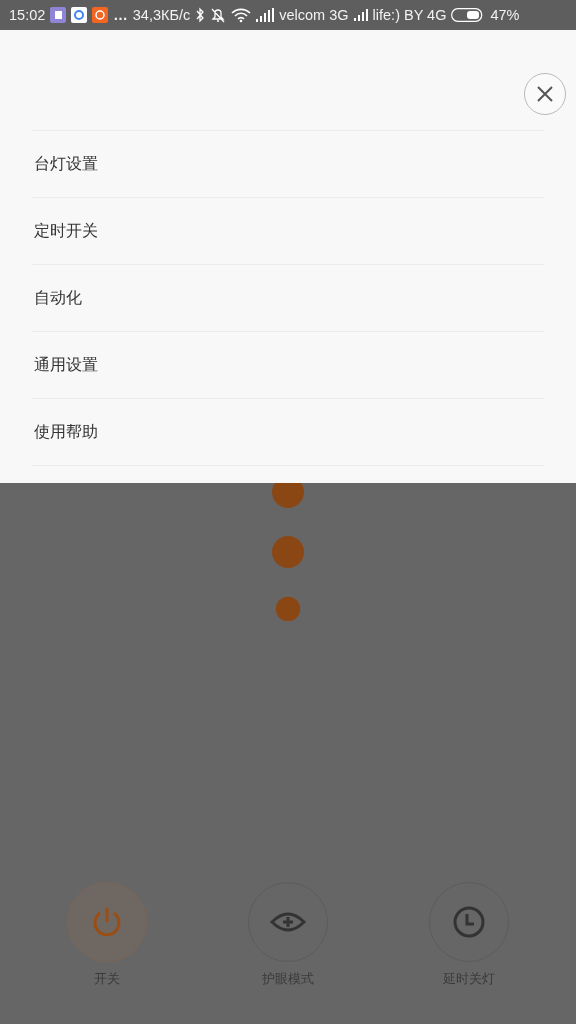  Describe the element at coordinates (288, 298) in the screenshot. I see `menu-item: 自动化` at that location.